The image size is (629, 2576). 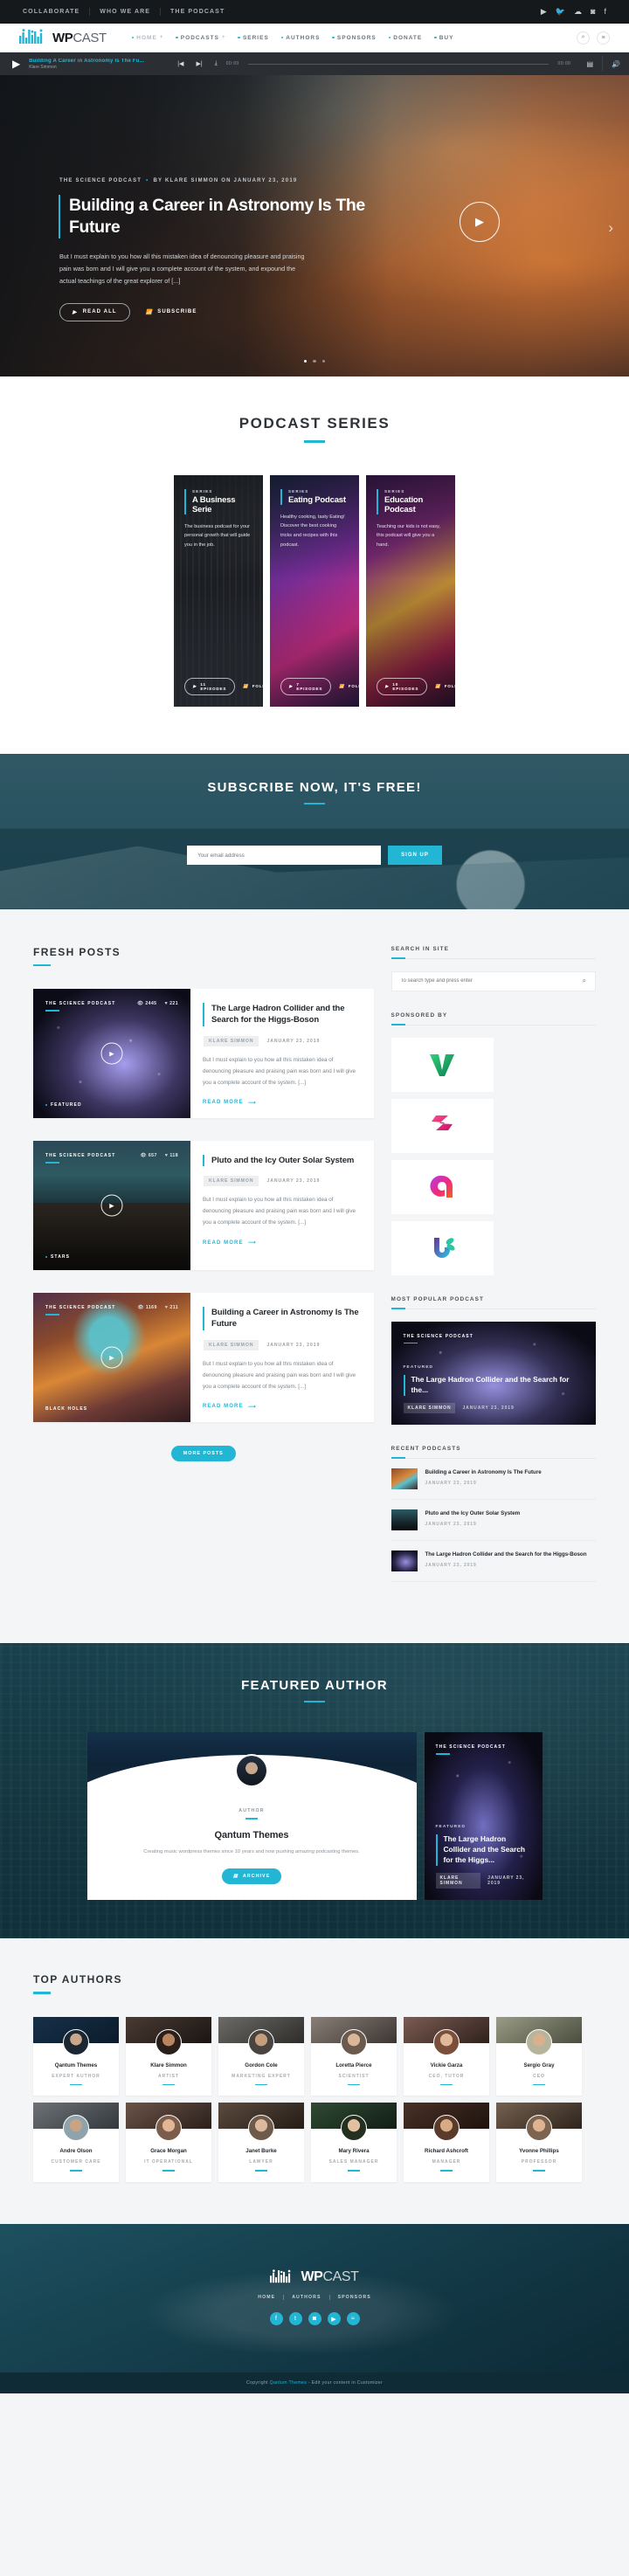 I want to click on popular-category: THE SCIENCE PODCAST, so click(x=494, y=1338).